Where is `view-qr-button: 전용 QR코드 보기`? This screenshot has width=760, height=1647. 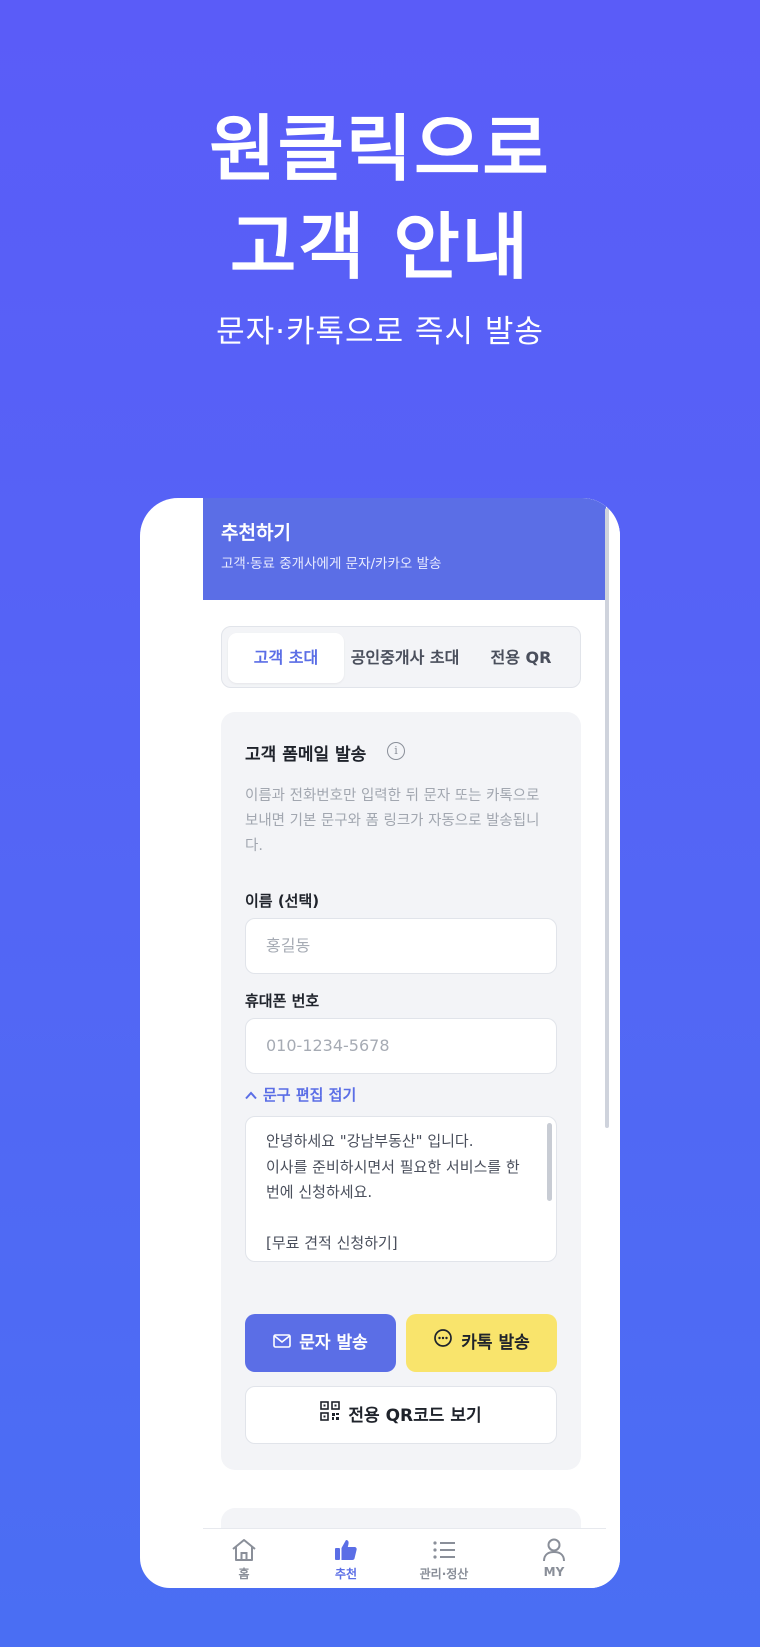
view-qr-button: 전용 QR코드 보기 is located at coordinates (401, 1415).